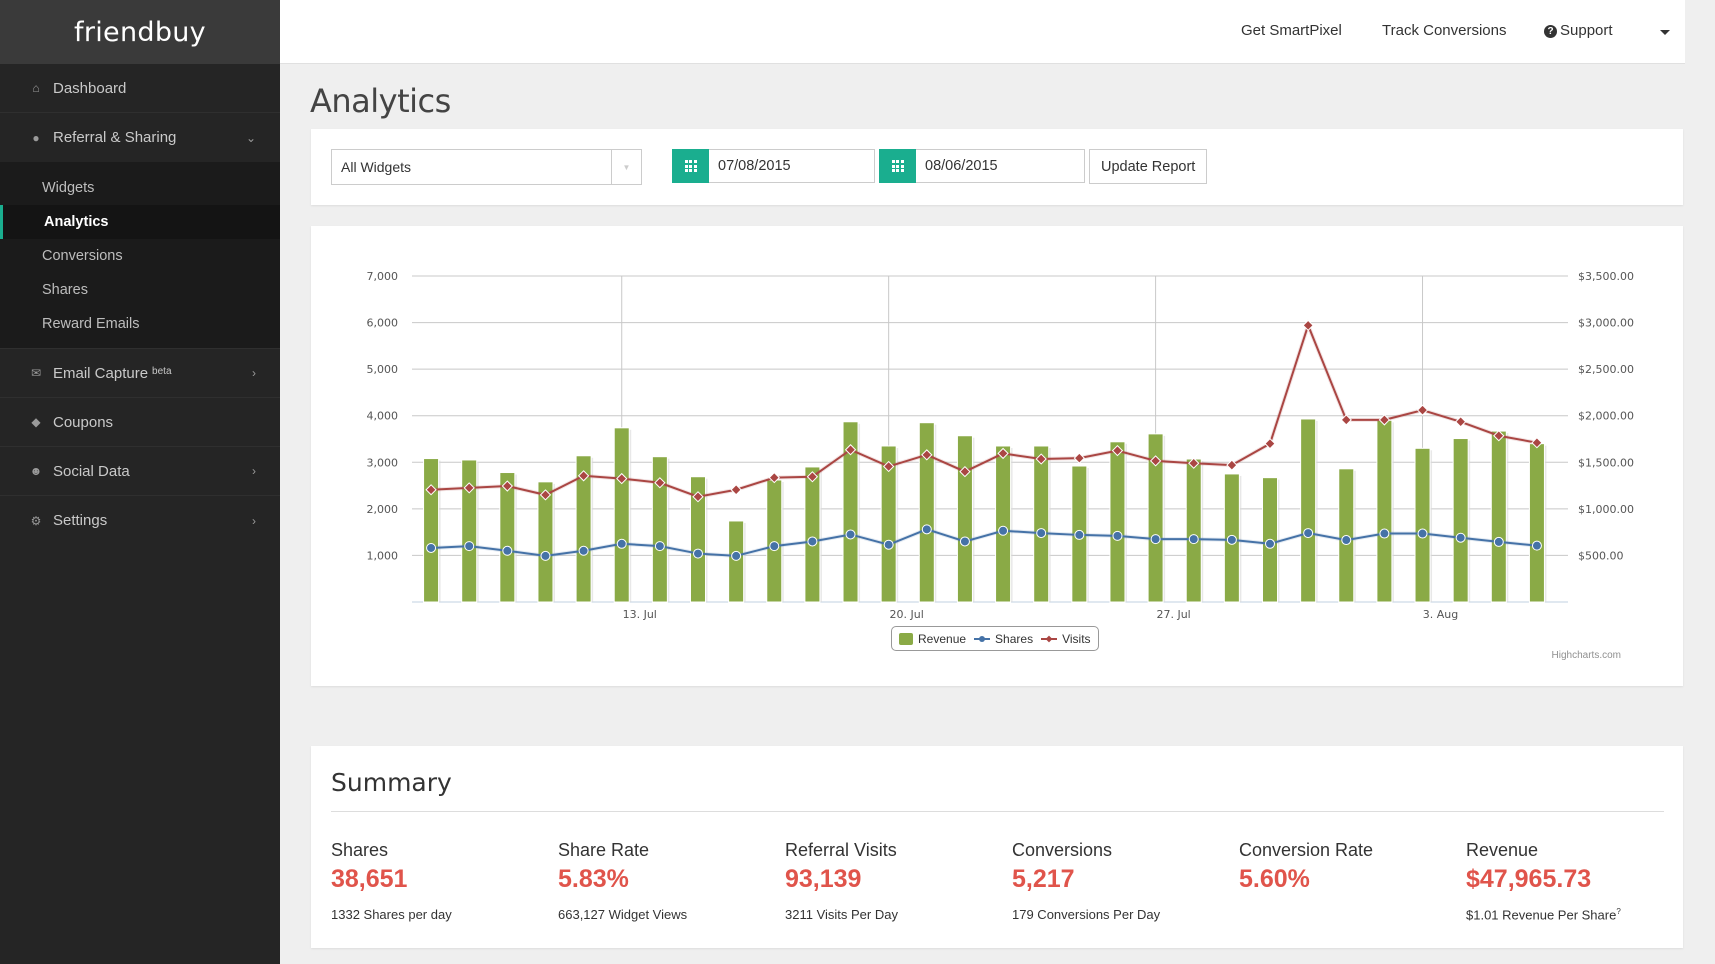  What do you see at coordinates (668, 881) in the screenshot?
I see `stat-share-rate: Share Rate 5.83% 663,127 Widget Views` at bounding box center [668, 881].